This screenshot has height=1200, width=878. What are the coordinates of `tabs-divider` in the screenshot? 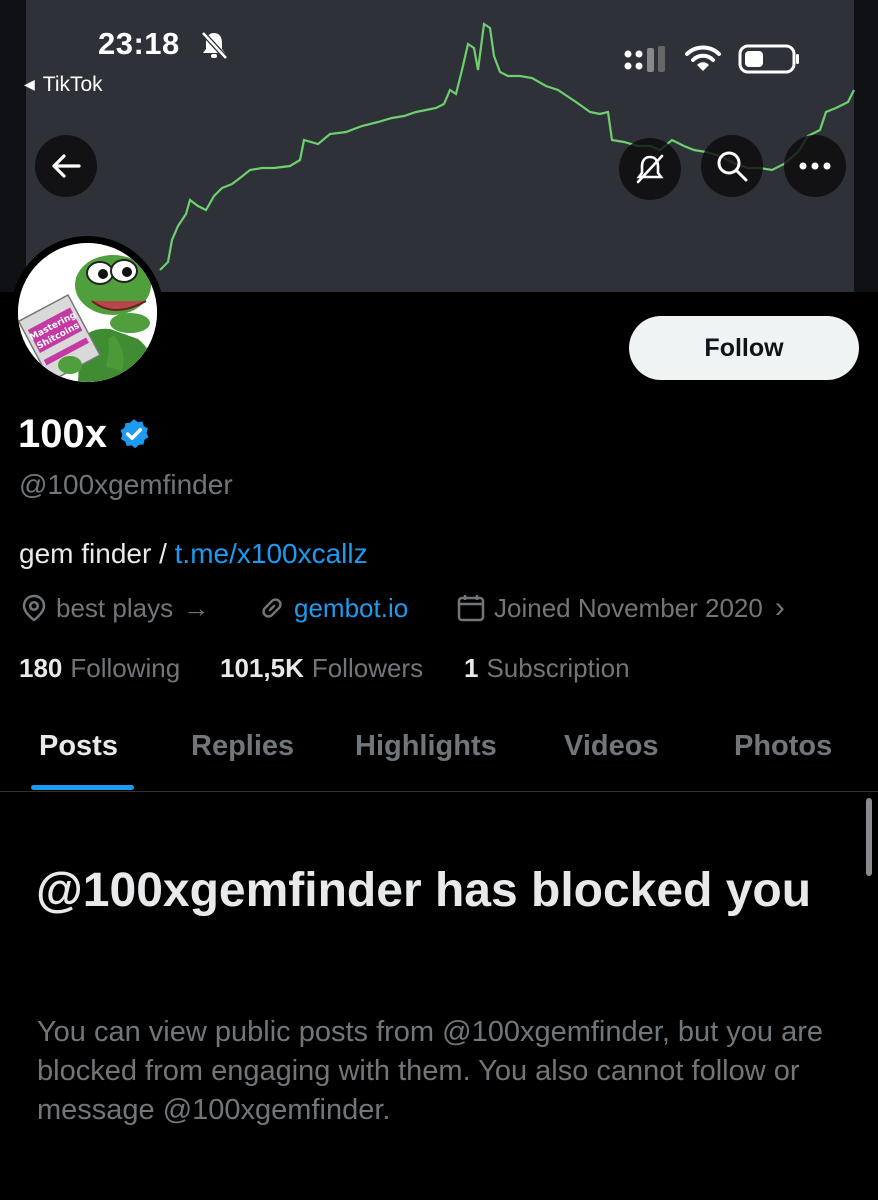 It's located at (439, 791).